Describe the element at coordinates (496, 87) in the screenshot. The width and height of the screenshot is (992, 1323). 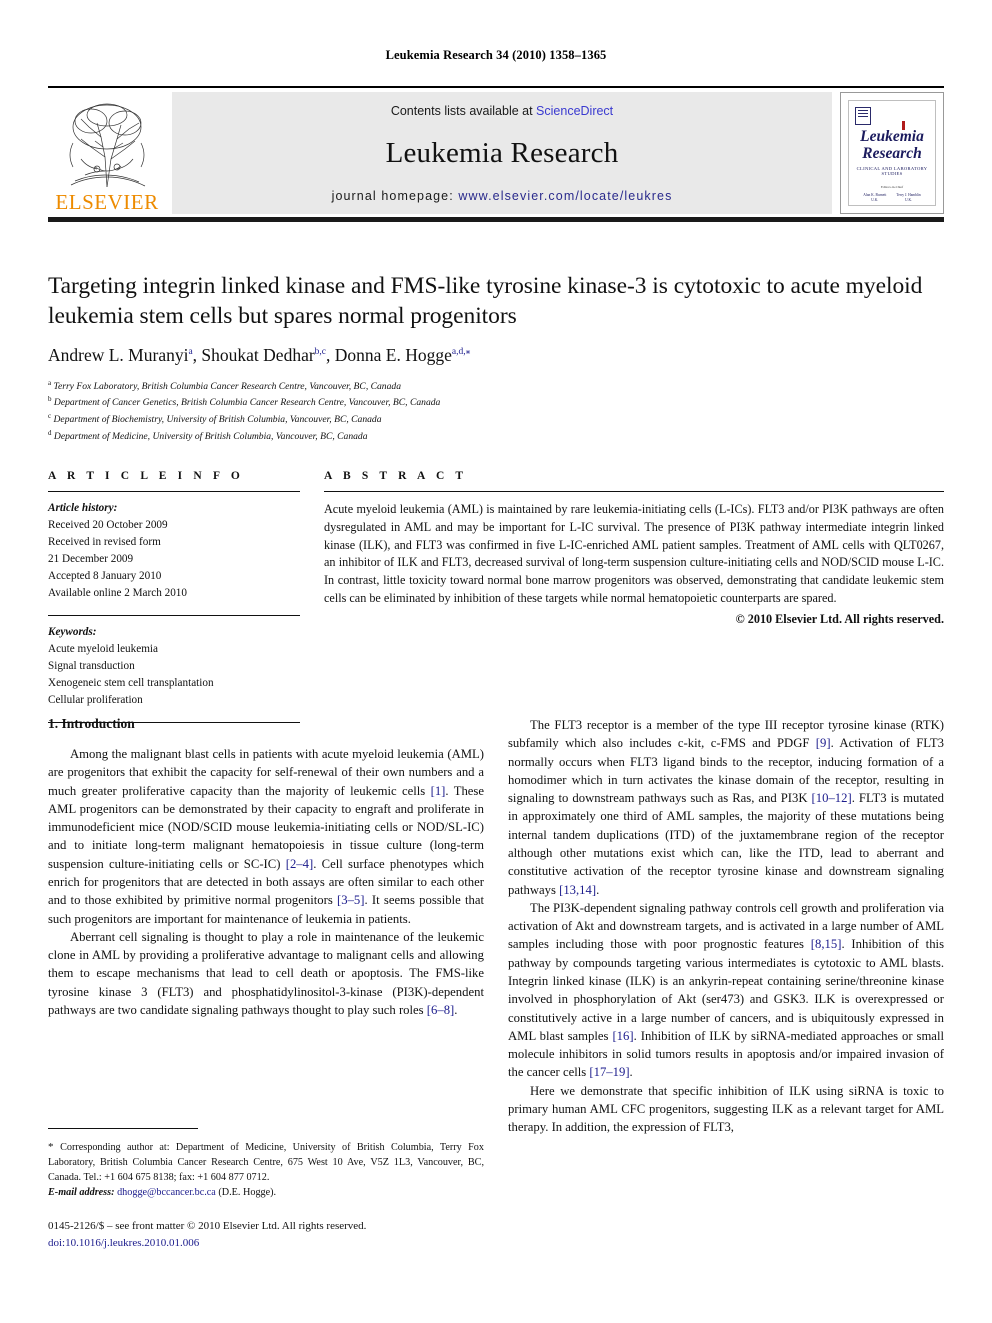
I see `masthead-top-rule` at that location.